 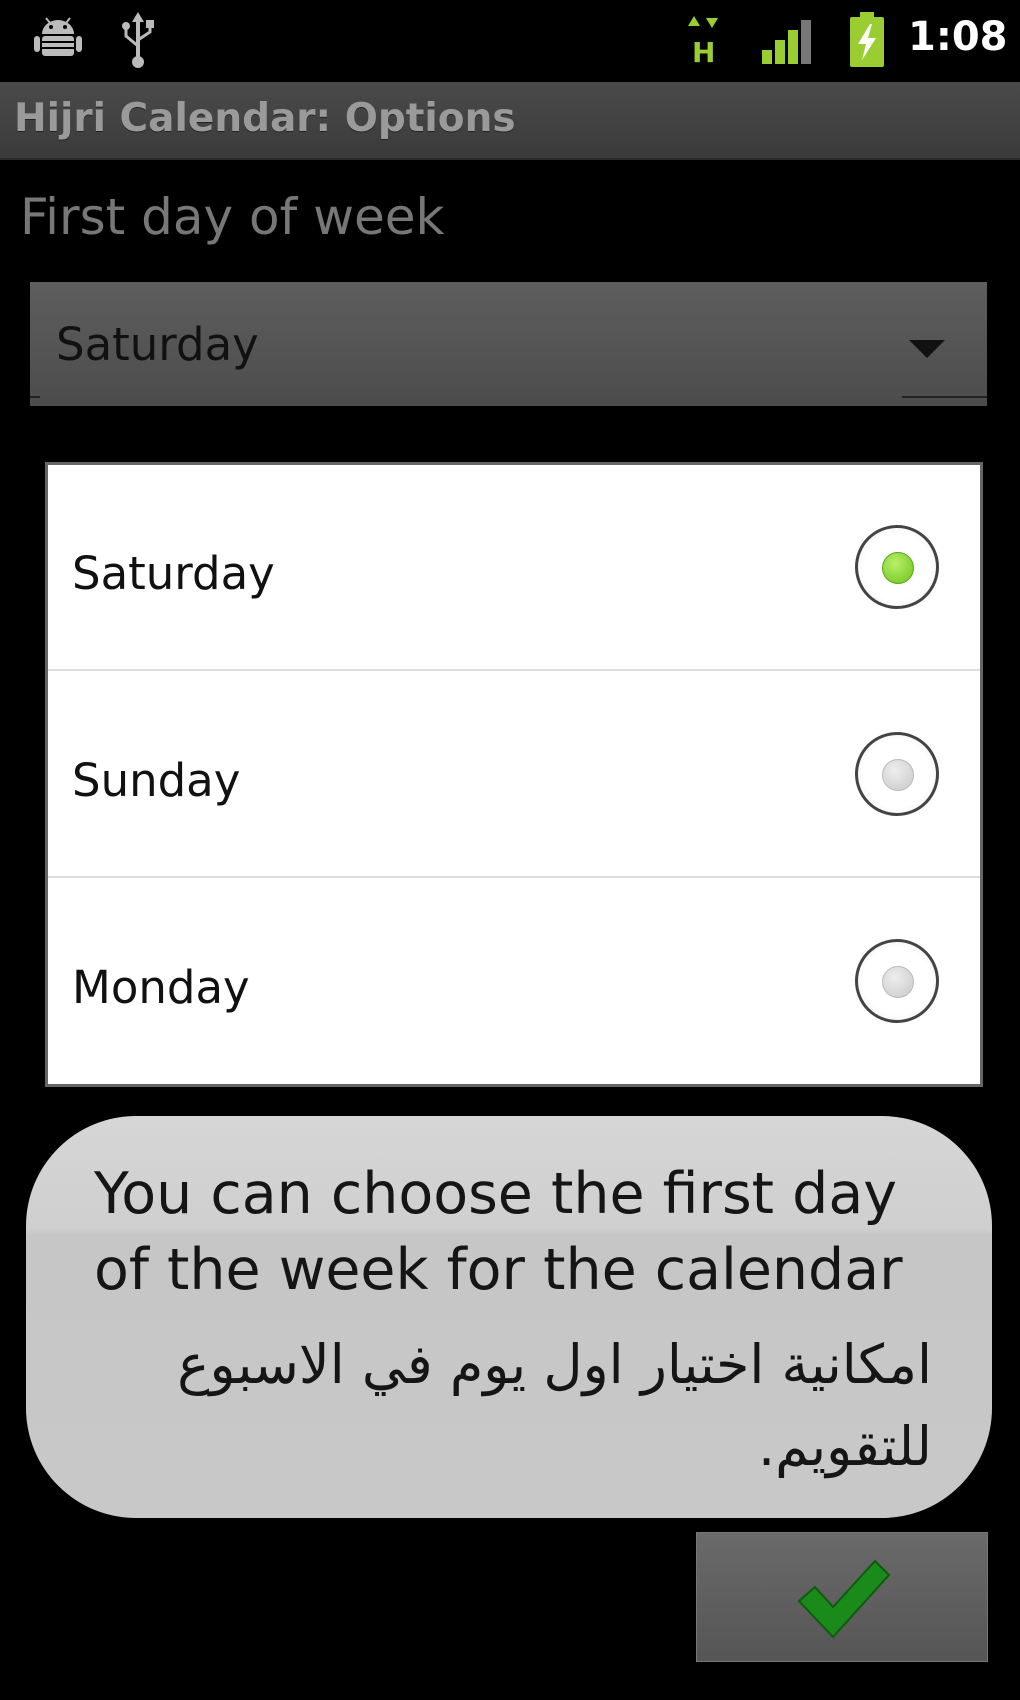 I want to click on preference-label: First day of week, so click(x=232, y=217).